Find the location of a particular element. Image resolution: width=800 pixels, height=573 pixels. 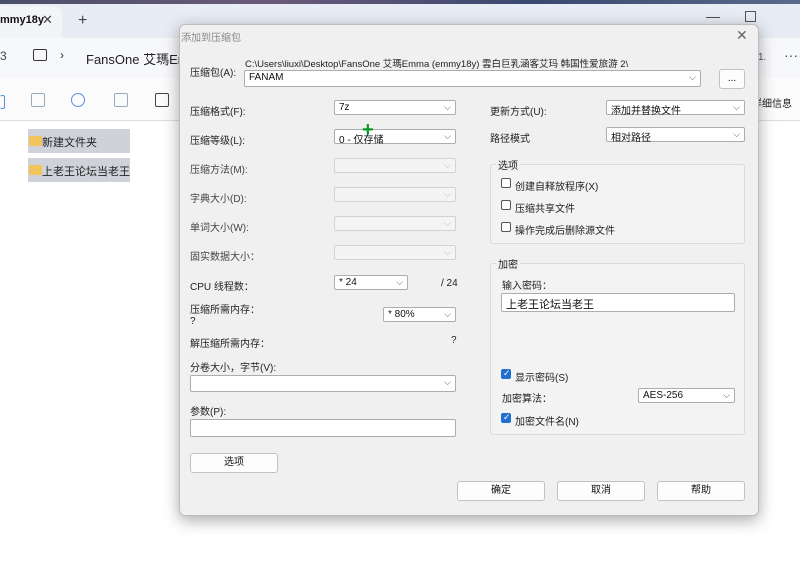

help-button: 帮助 is located at coordinates (701, 491).